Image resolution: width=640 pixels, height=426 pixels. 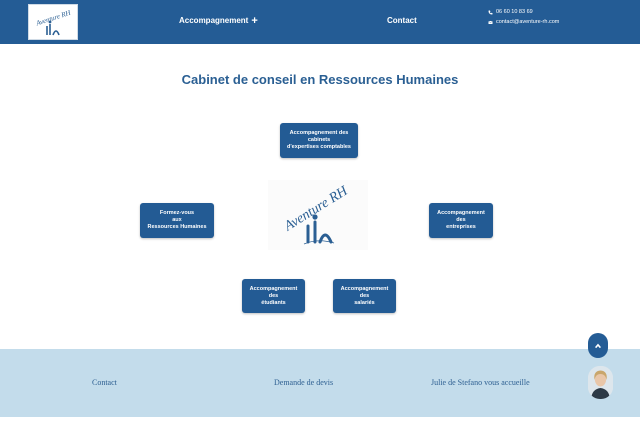 I want to click on service-line: Formez-vous, so click(x=177, y=213).